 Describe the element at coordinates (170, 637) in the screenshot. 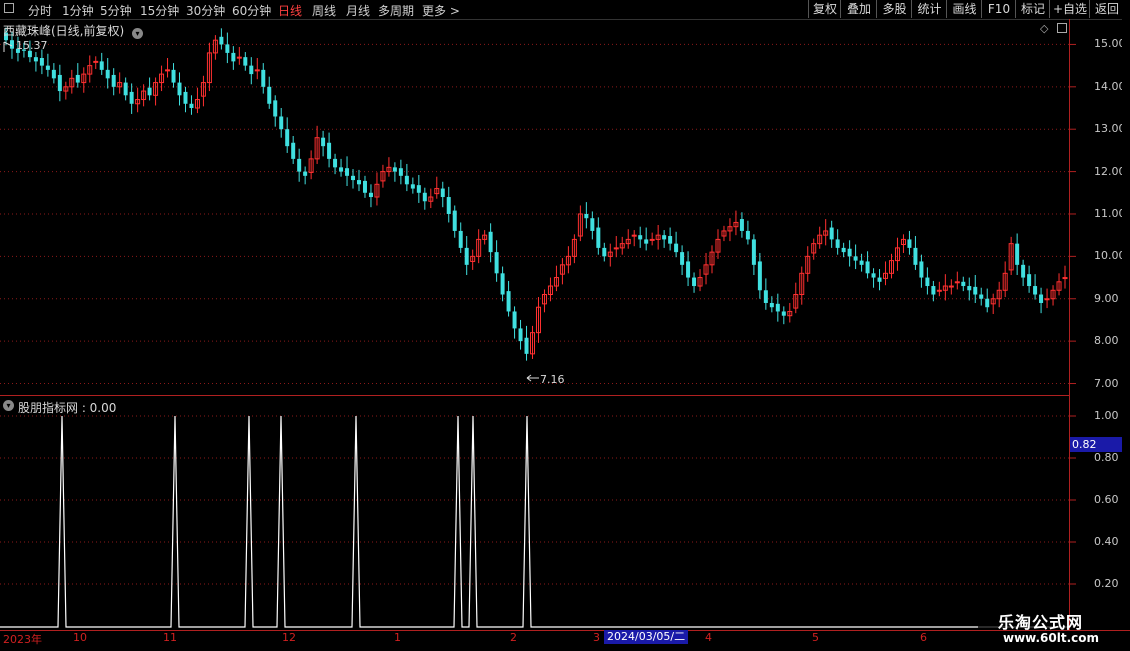

I see `date-label: 11` at that location.